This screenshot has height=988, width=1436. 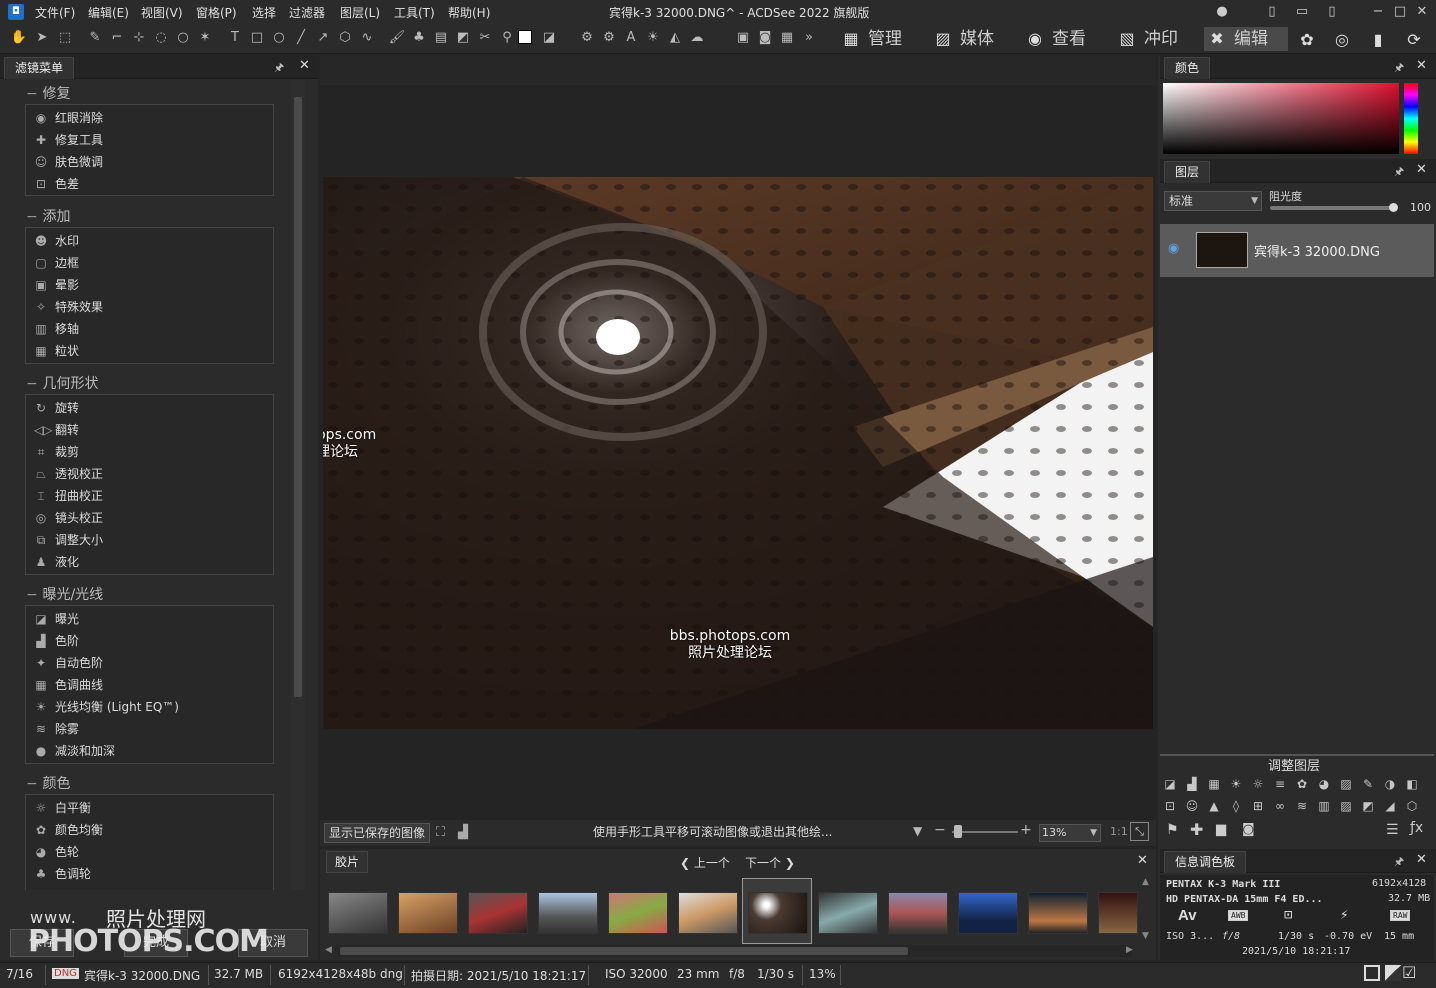 I want to click on filter-dehaze: ≋ 除雾, so click(x=56, y=729).